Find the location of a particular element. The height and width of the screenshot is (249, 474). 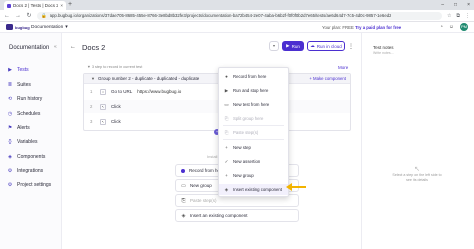

step-number: 3 is located at coordinates (91, 121).